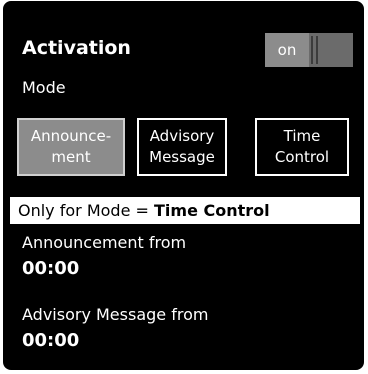  What do you see at coordinates (104, 242) in the screenshot?
I see `announcement-from-label: Announcement from` at bounding box center [104, 242].